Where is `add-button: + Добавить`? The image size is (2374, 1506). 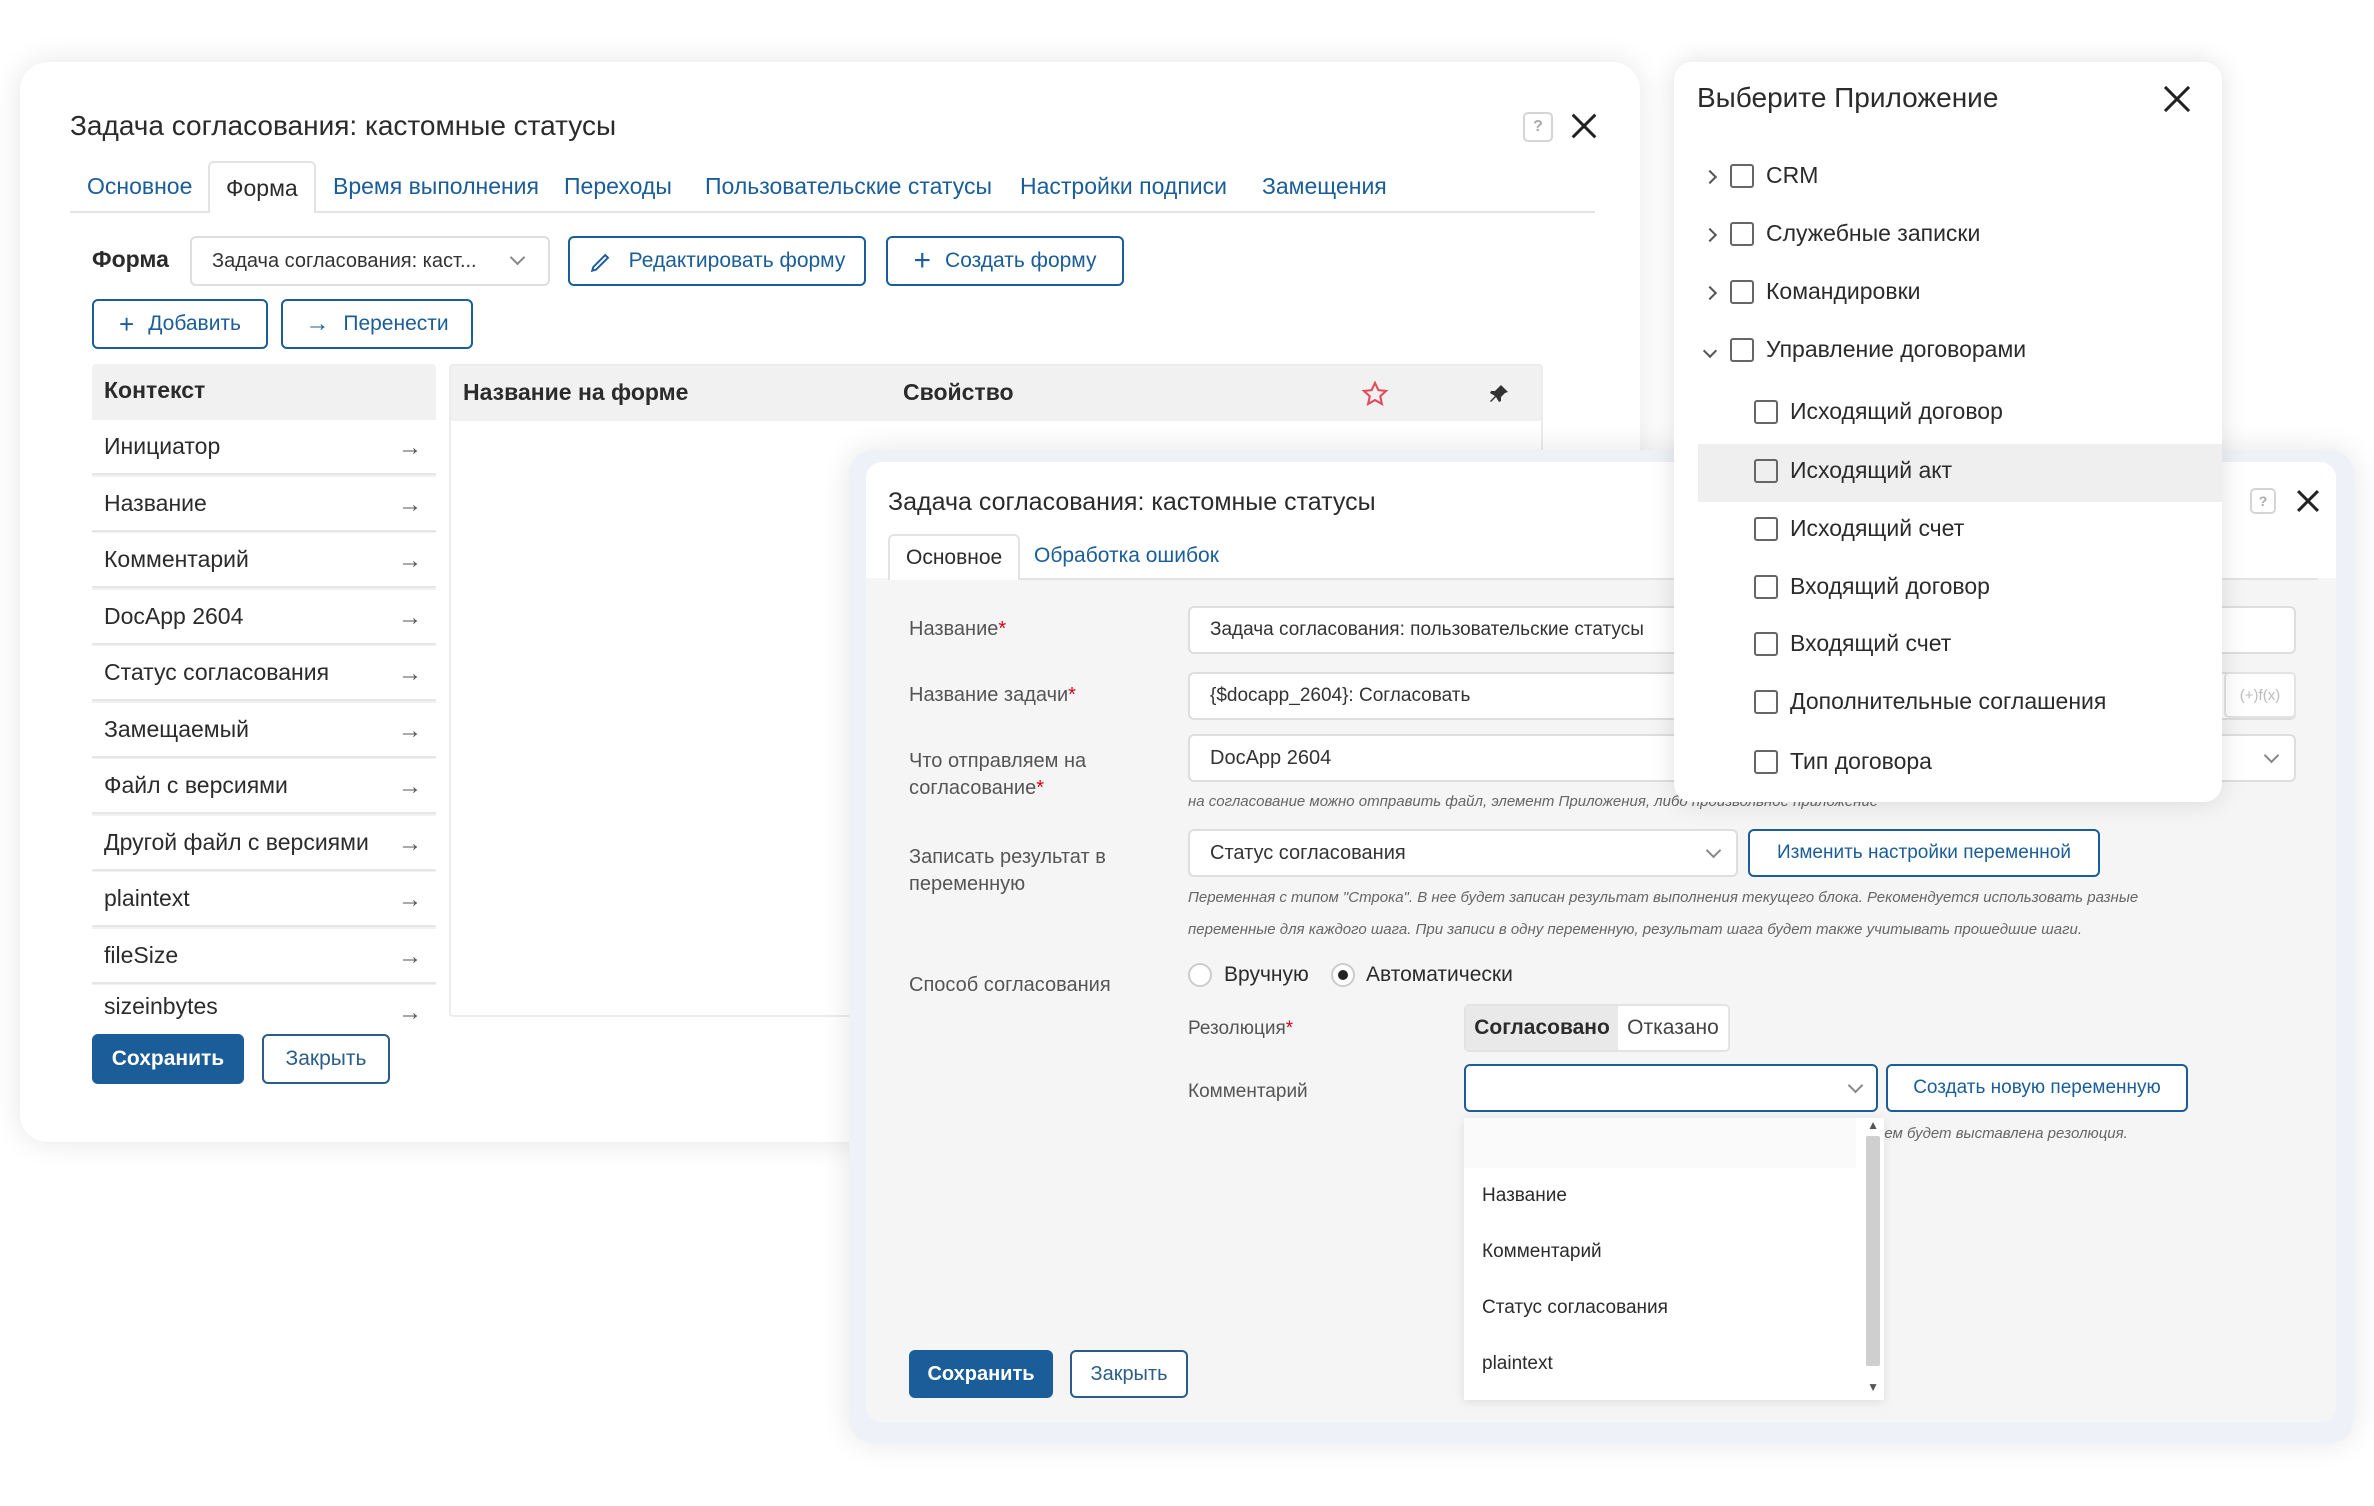 add-button: + Добавить is located at coordinates (180, 324).